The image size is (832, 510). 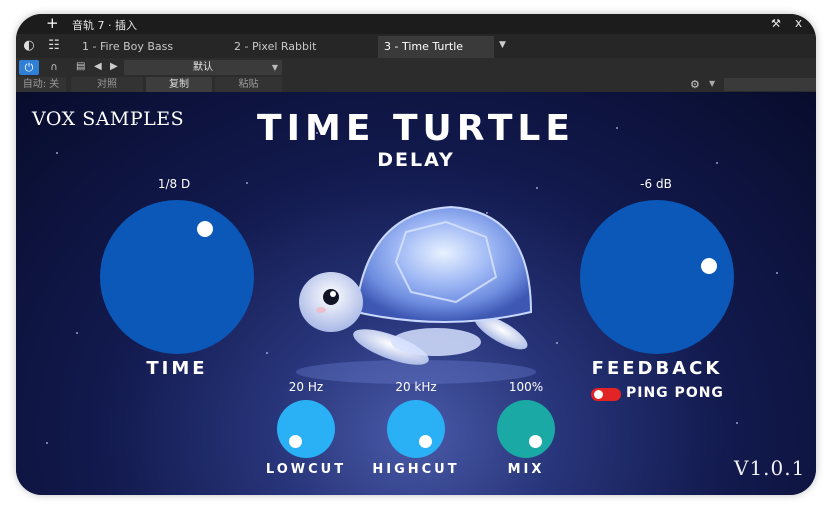 What do you see at coordinates (770, 84) in the screenshot?
I see `settings-field` at bounding box center [770, 84].